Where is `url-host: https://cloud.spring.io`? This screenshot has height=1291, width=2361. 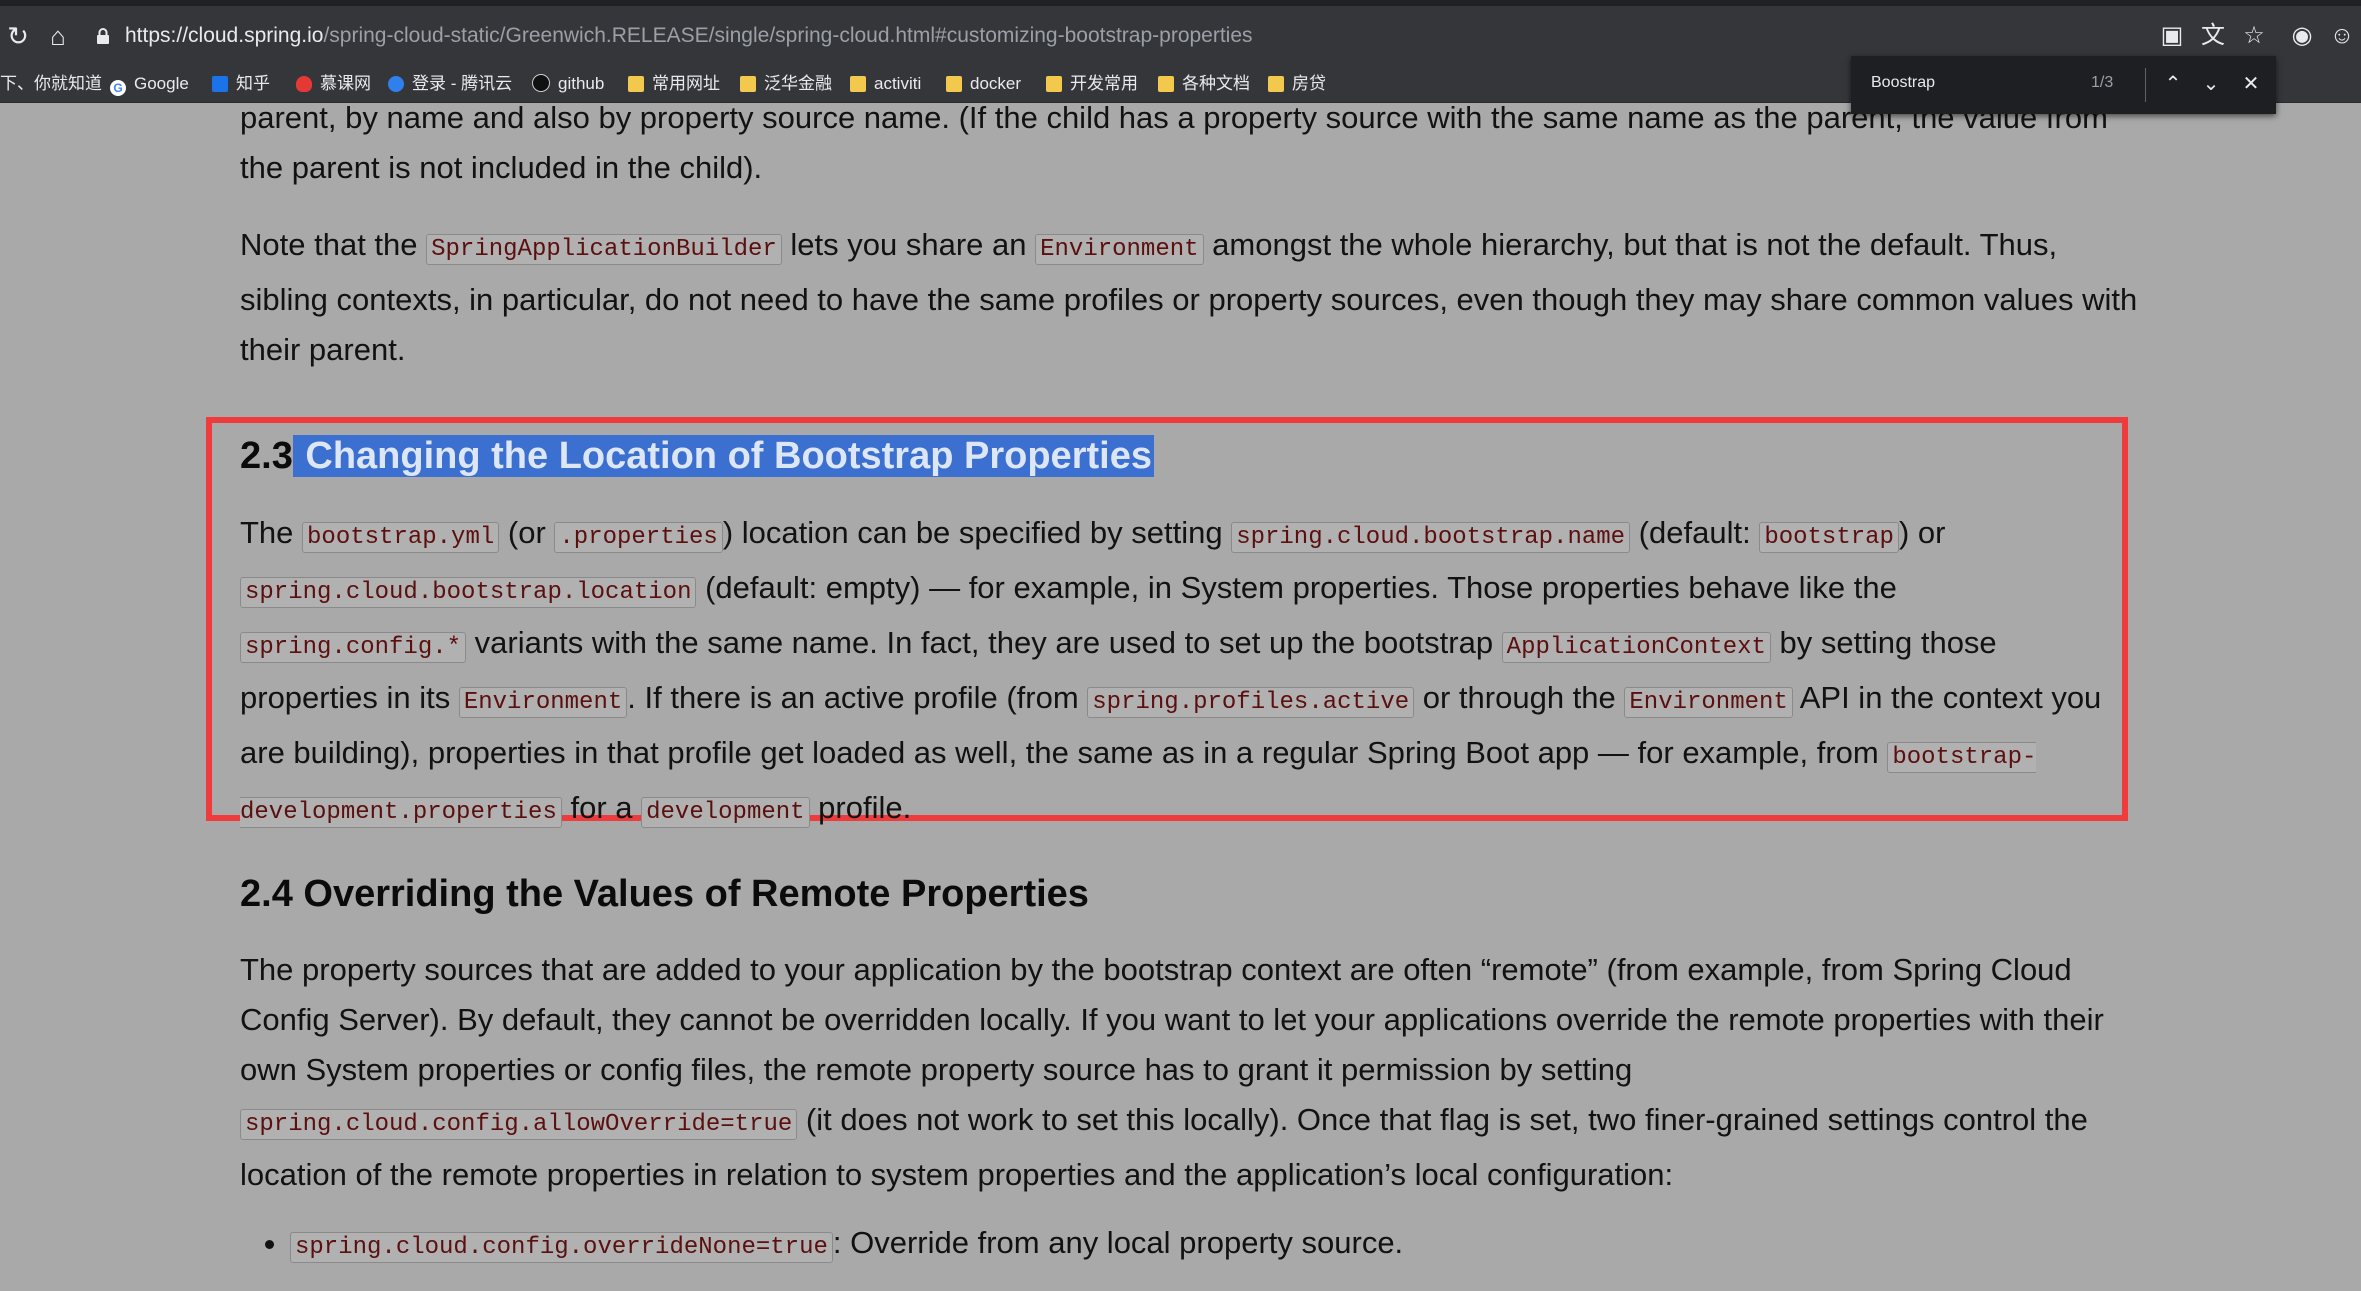
url-host: https://cloud.spring.io is located at coordinates (224, 35).